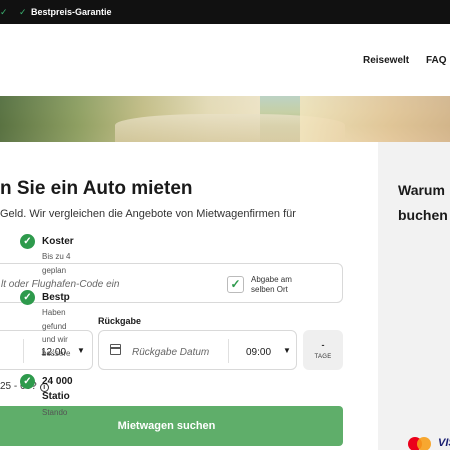  What do you see at coordinates (56, 396) in the screenshot?
I see `feature-title: Statio` at bounding box center [56, 396].